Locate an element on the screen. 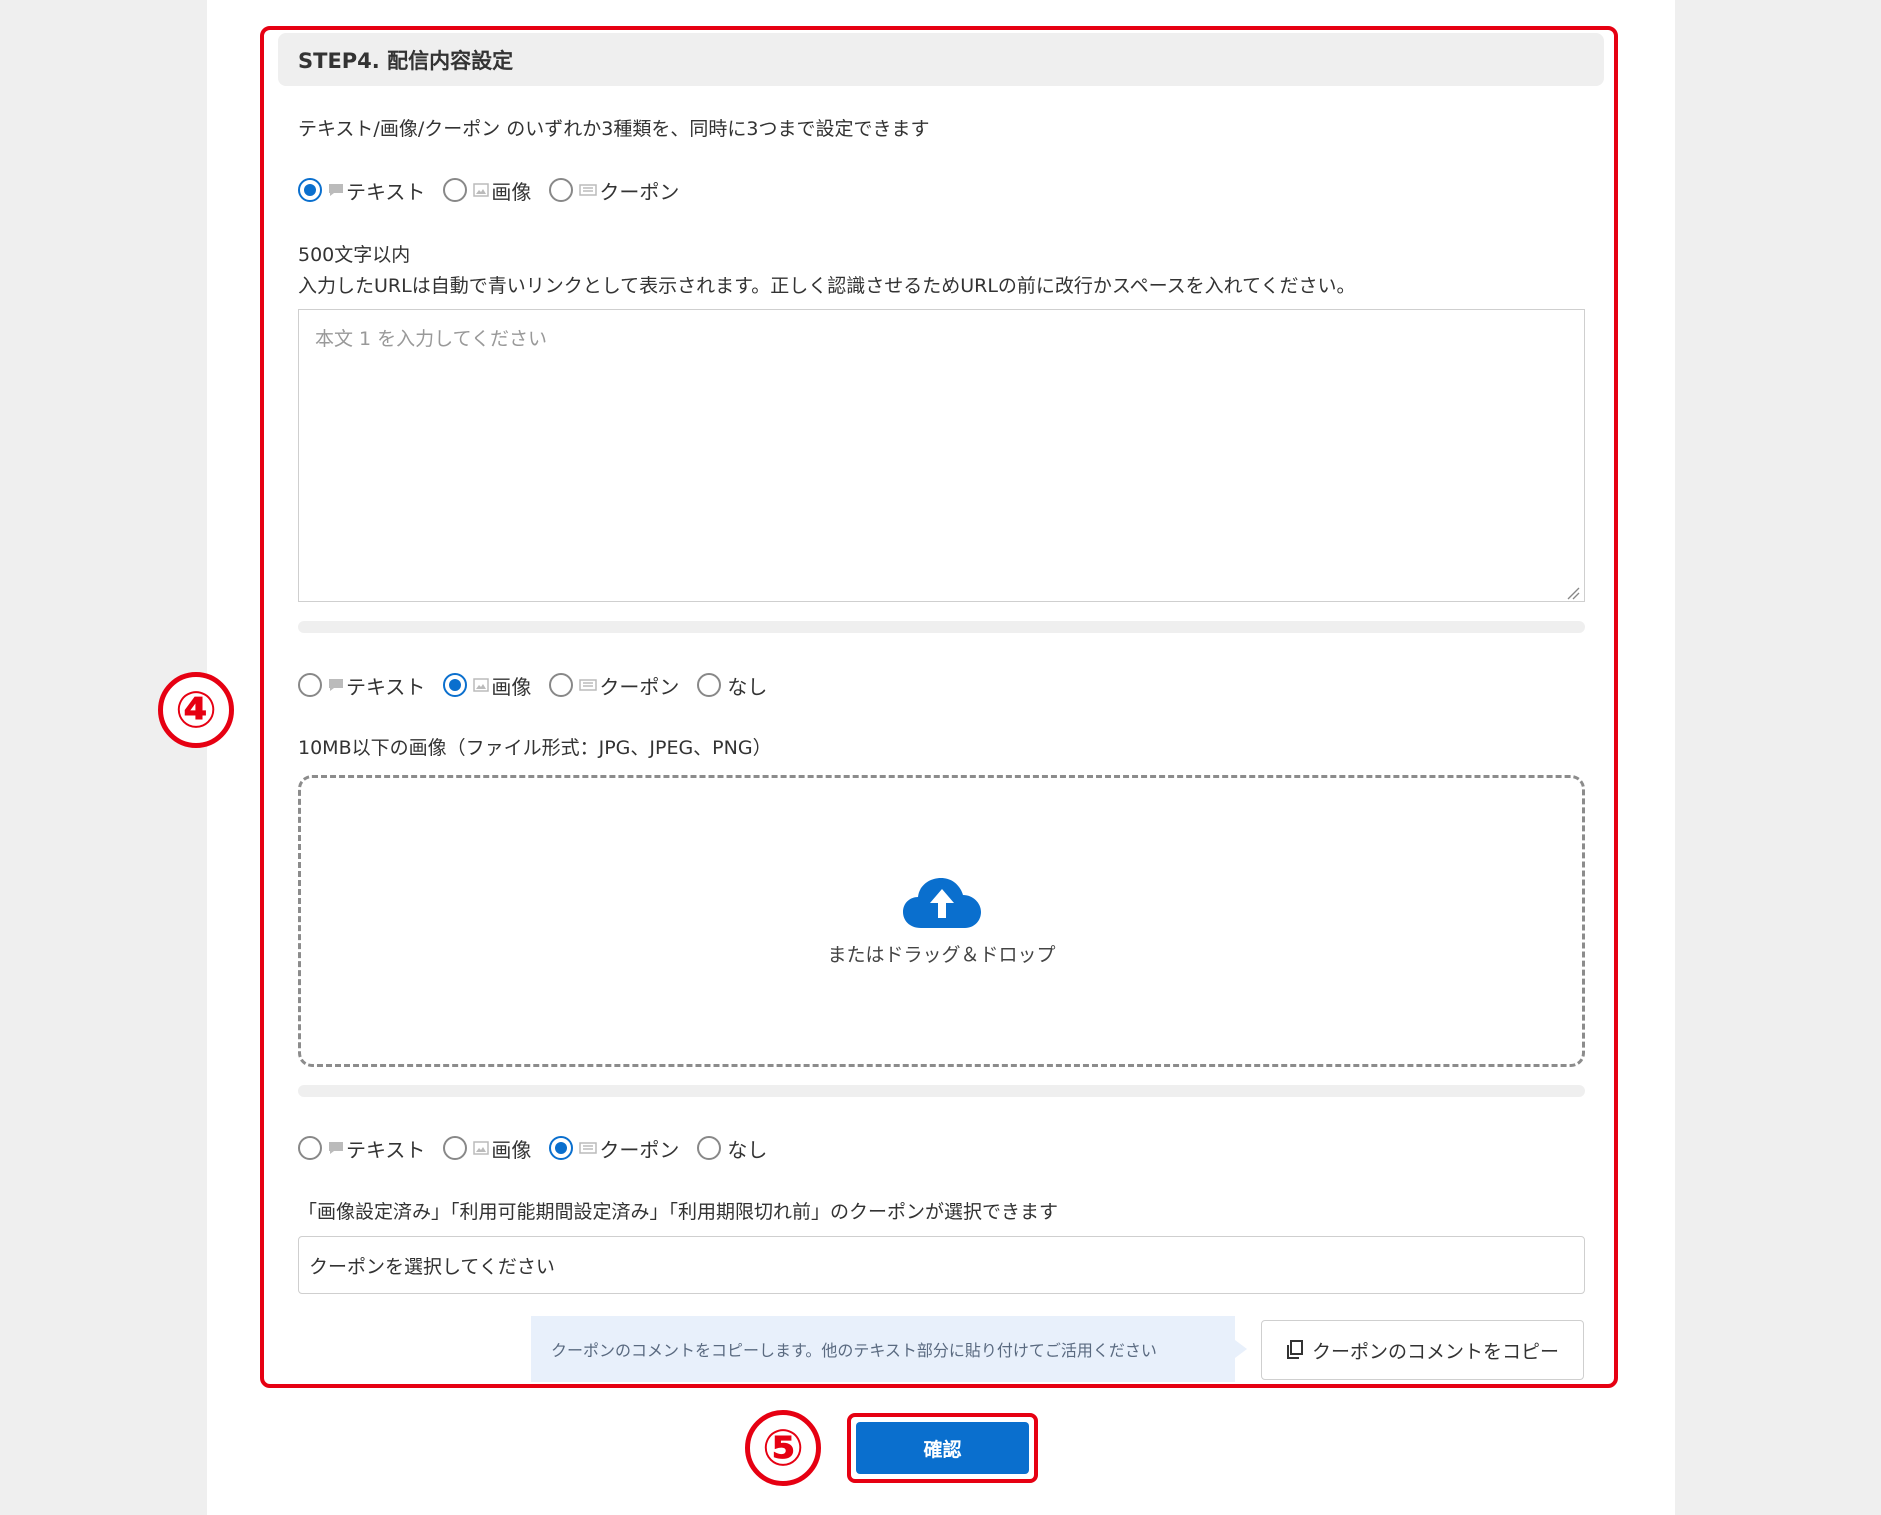 The image size is (1881, 1515). block3-option-image: 画像 is located at coordinates (487, 1148).